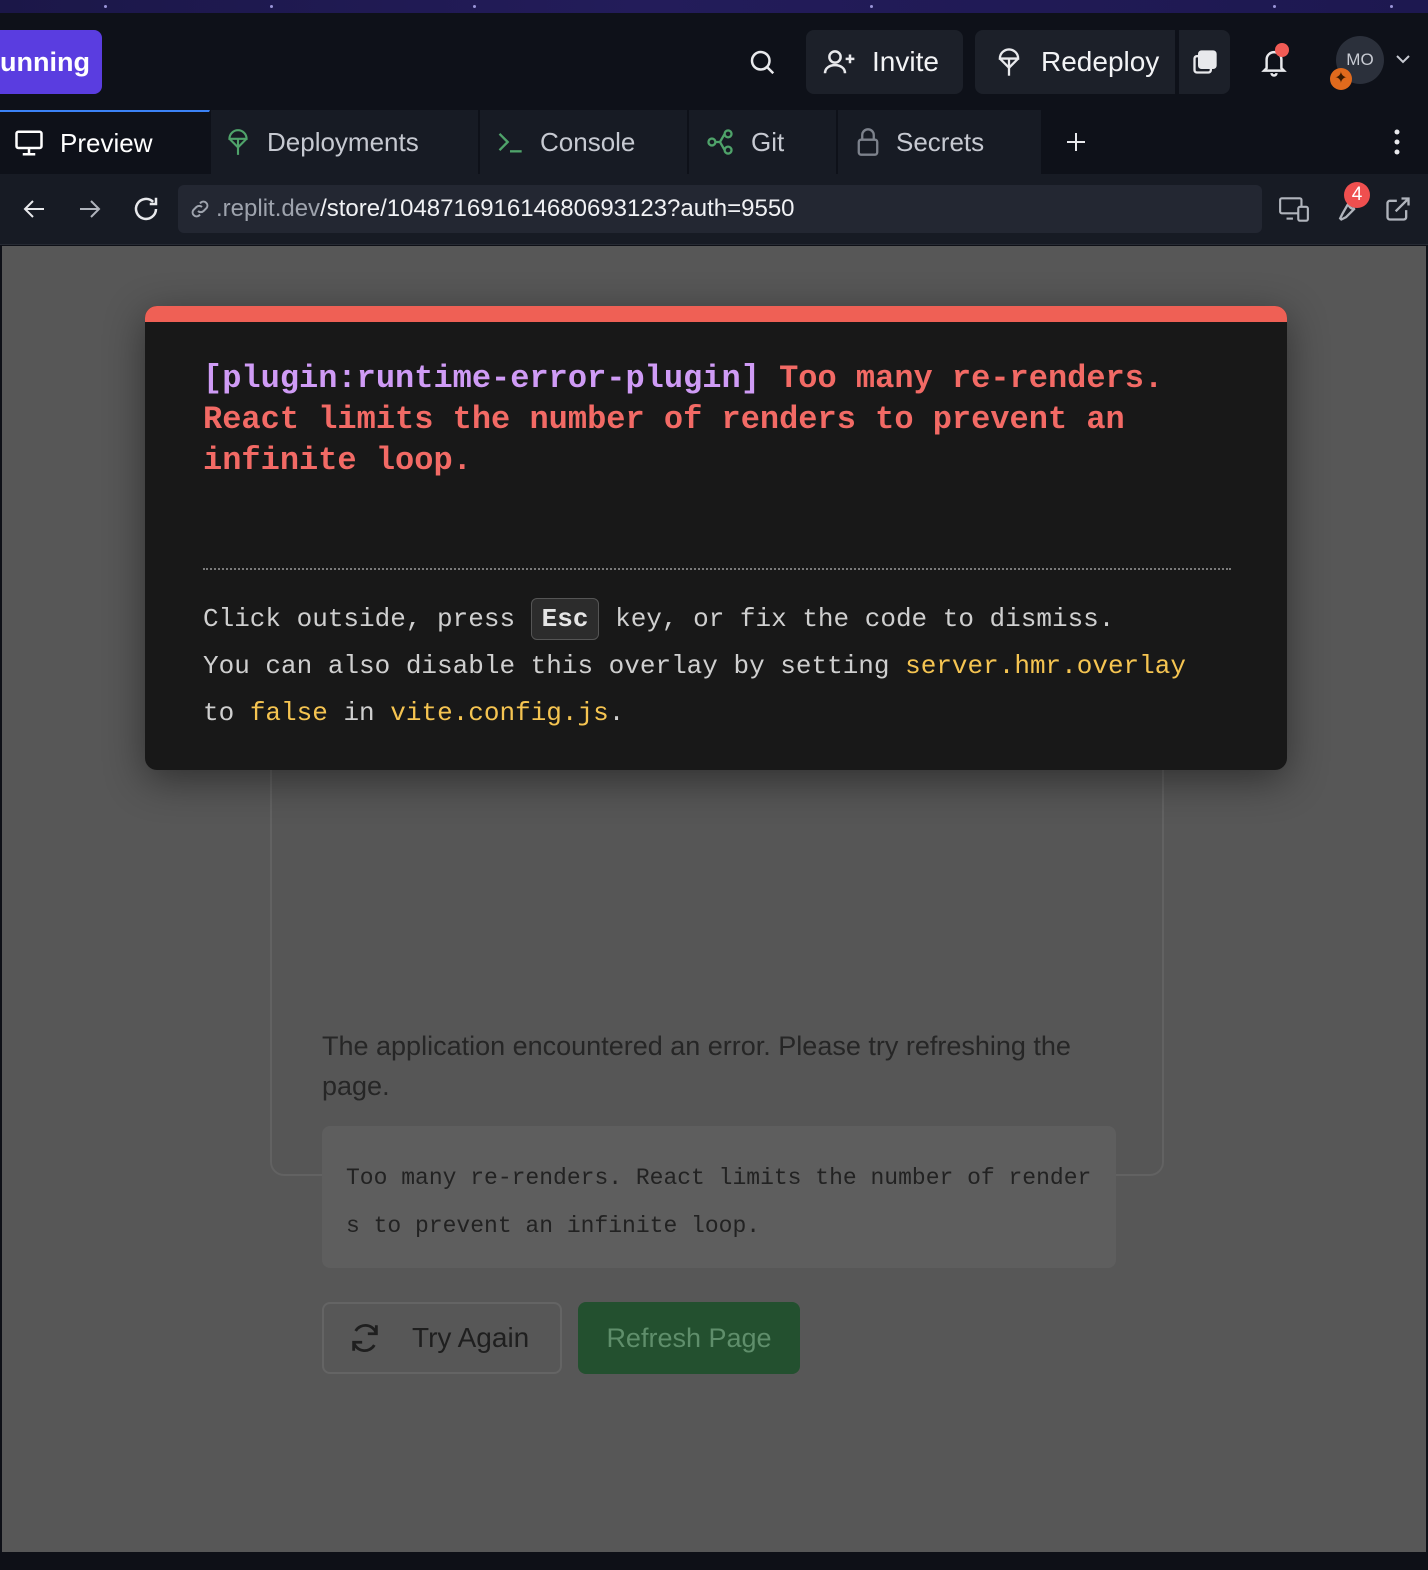 The image size is (1428, 1570). I want to click on more-vertical-icon, so click(1397, 142).